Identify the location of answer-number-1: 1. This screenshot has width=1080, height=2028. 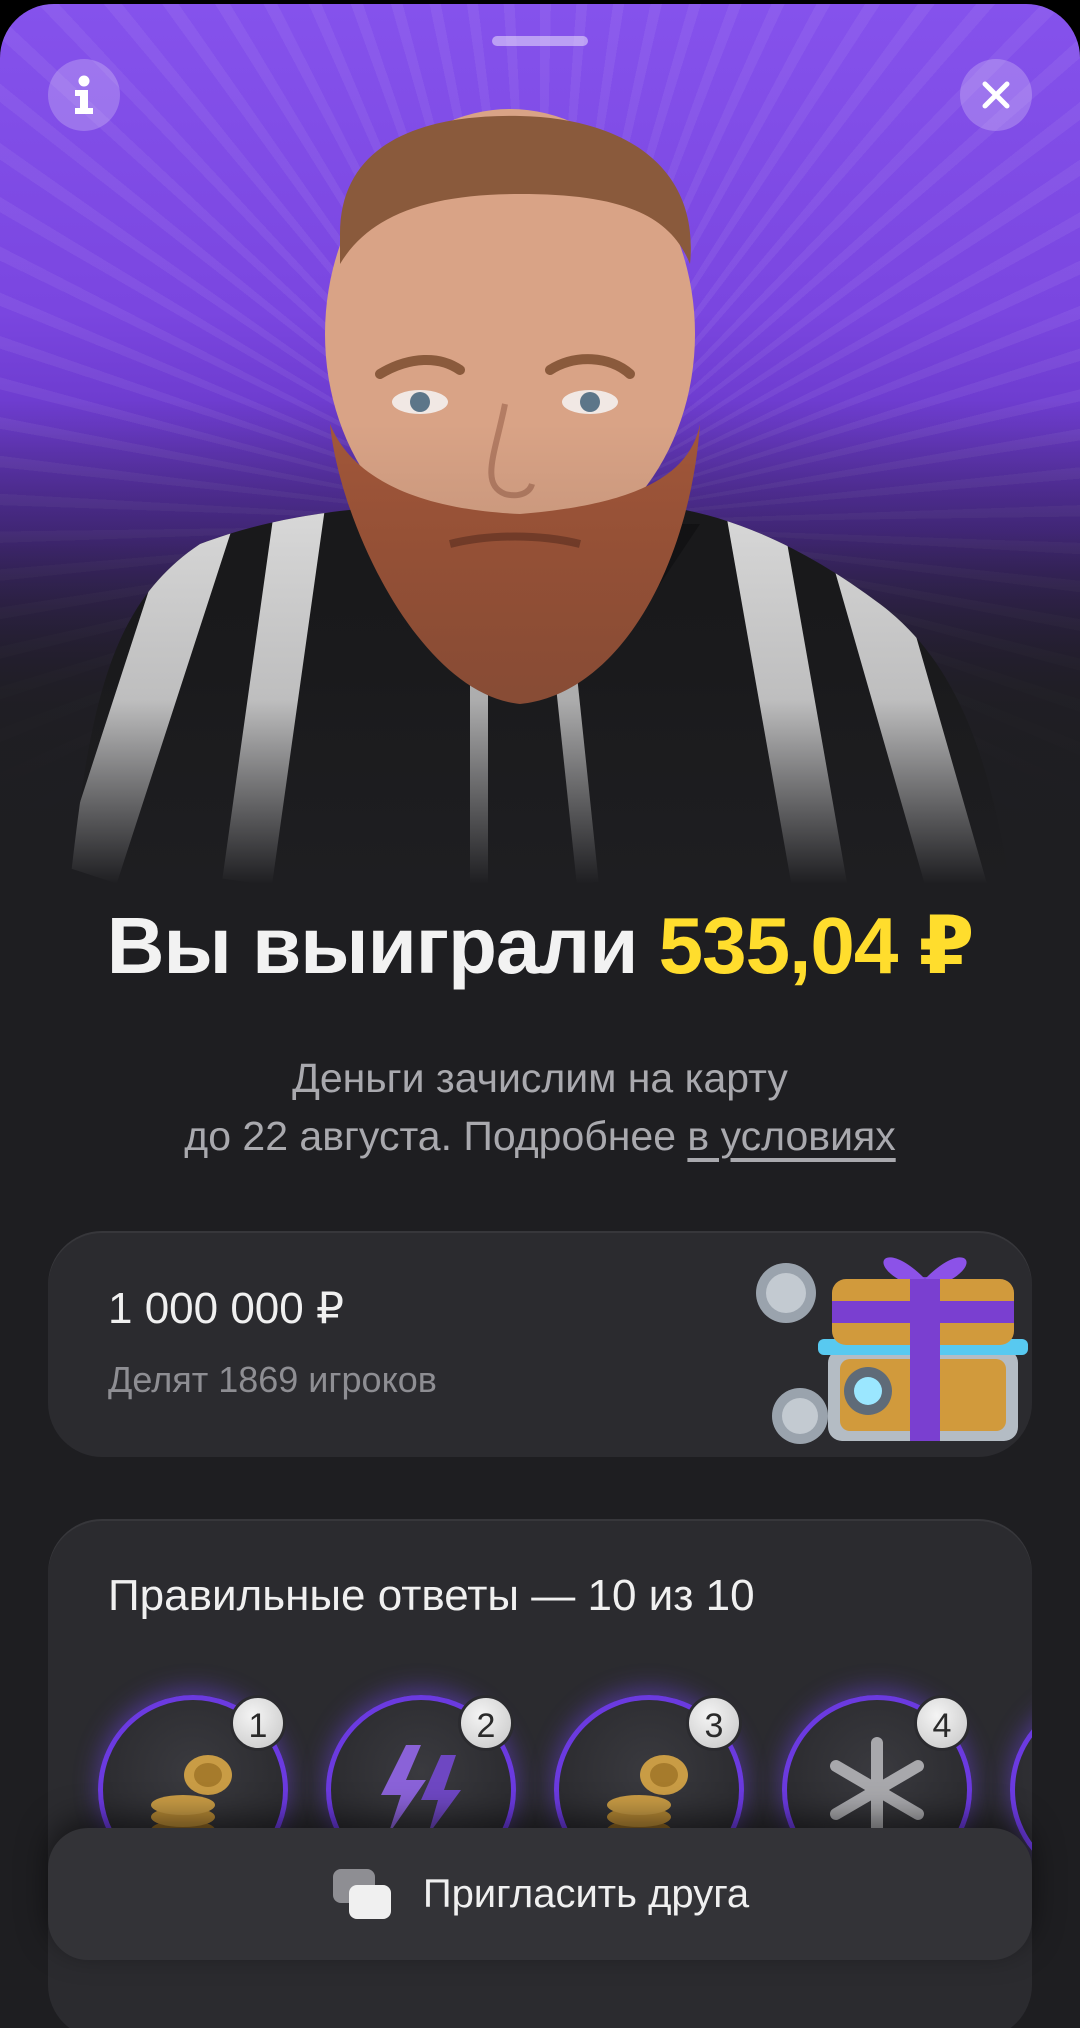
(258, 1723).